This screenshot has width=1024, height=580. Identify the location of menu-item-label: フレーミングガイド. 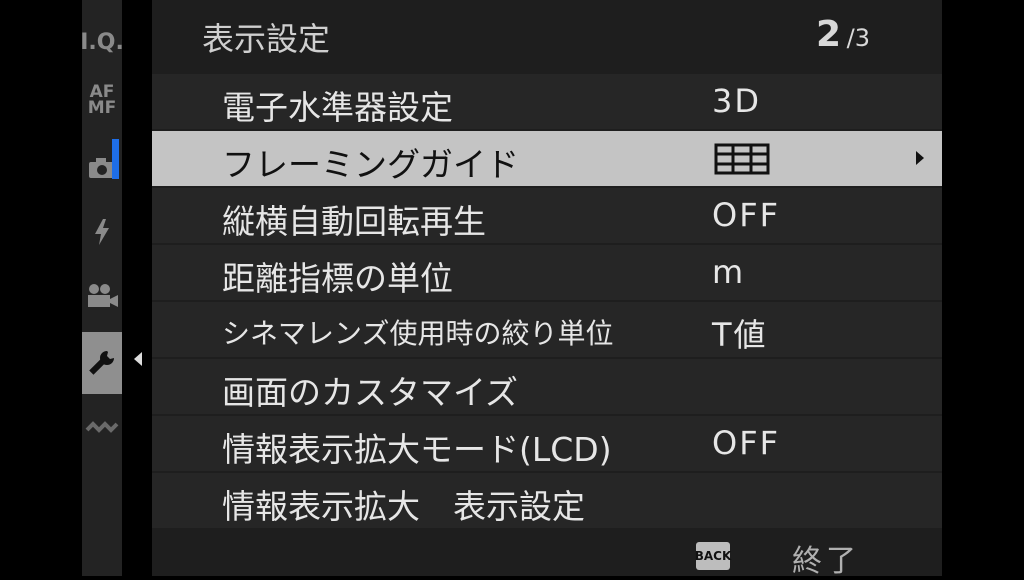
(370, 164).